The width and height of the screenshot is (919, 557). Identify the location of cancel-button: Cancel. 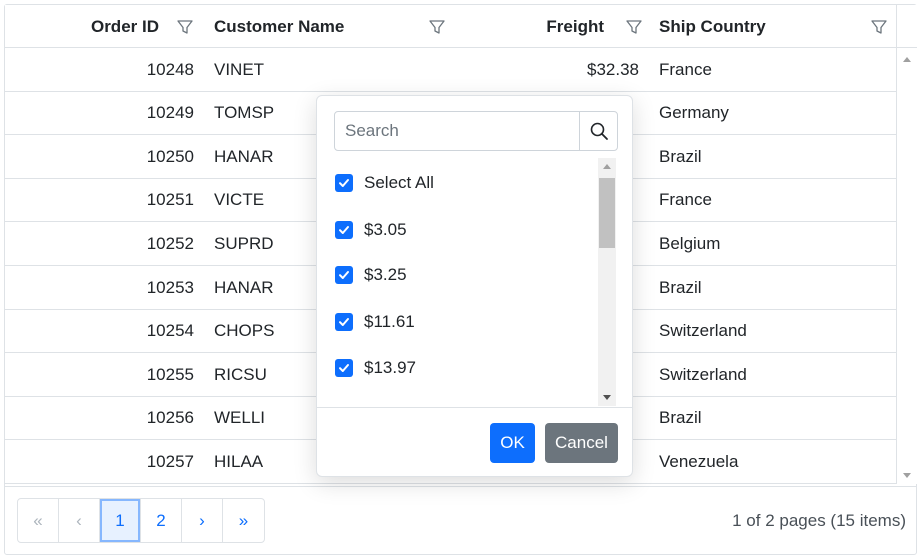
(581, 443).